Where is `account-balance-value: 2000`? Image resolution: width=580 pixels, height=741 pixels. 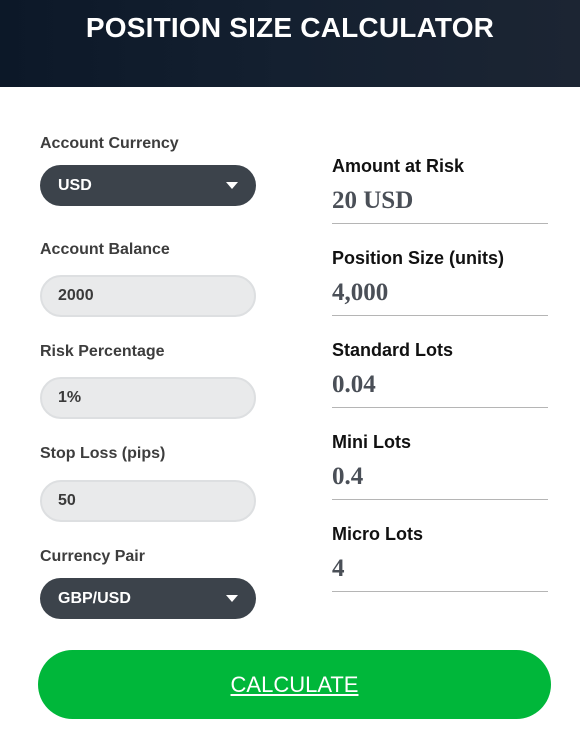 account-balance-value: 2000 is located at coordinates (76, 295).